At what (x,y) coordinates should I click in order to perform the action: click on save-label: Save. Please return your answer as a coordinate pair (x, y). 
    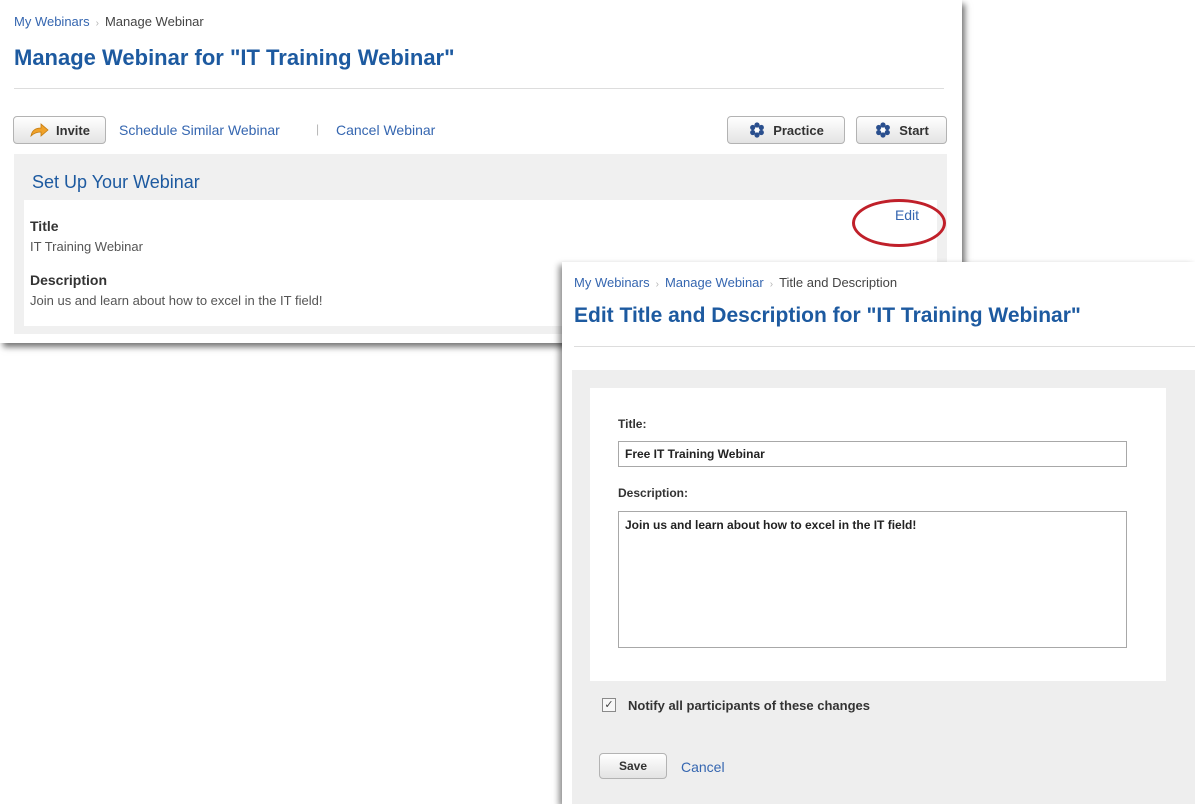
    Looking at the image, I should click on (633, 766).